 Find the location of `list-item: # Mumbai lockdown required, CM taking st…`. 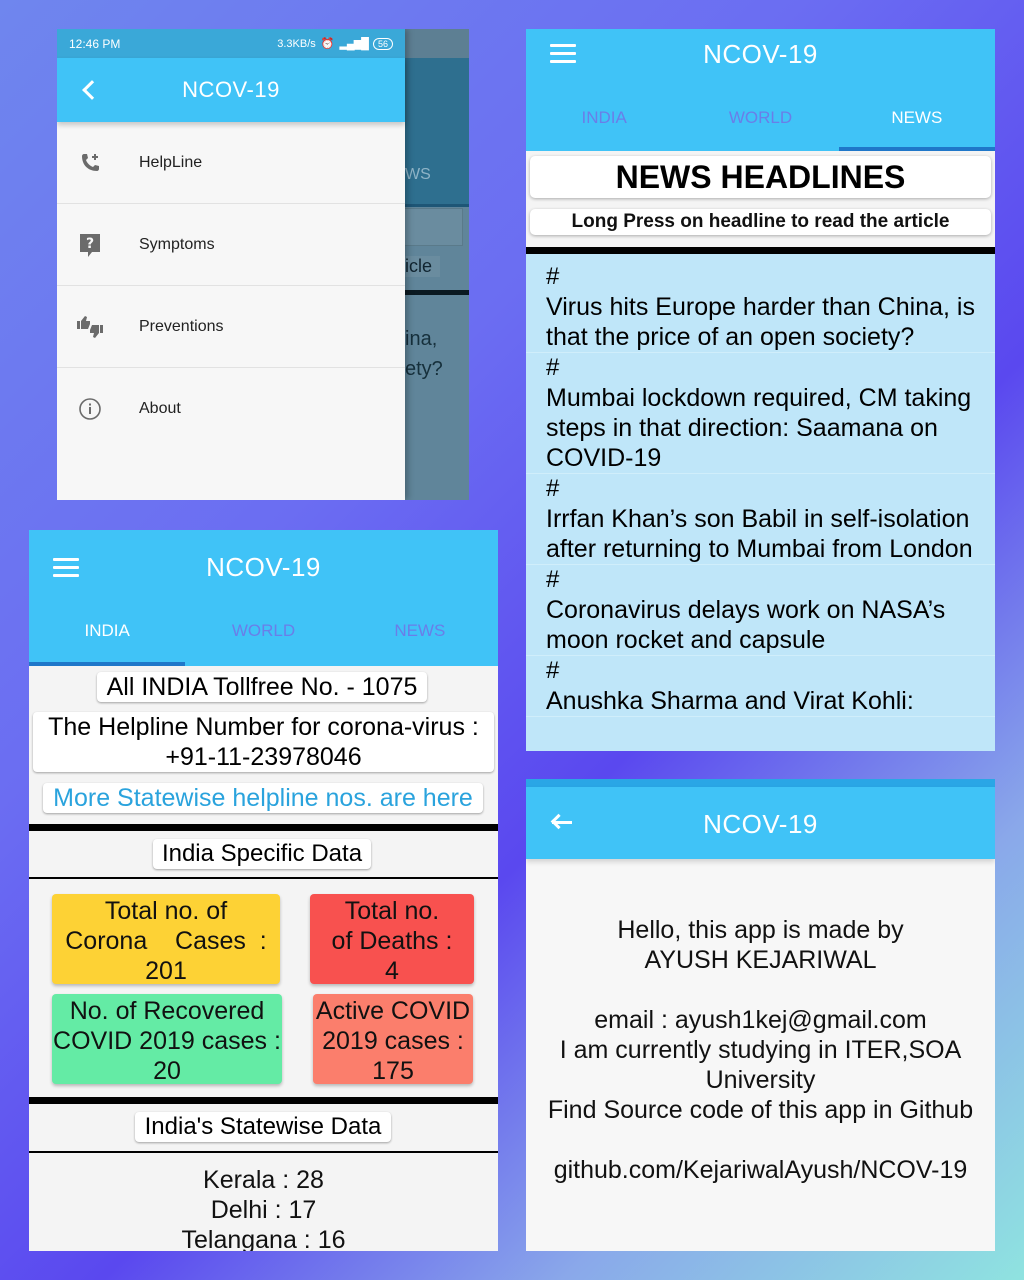

list-item: # Mumbai lockdown required, CM taking st… is located at coordinates (760, 413).